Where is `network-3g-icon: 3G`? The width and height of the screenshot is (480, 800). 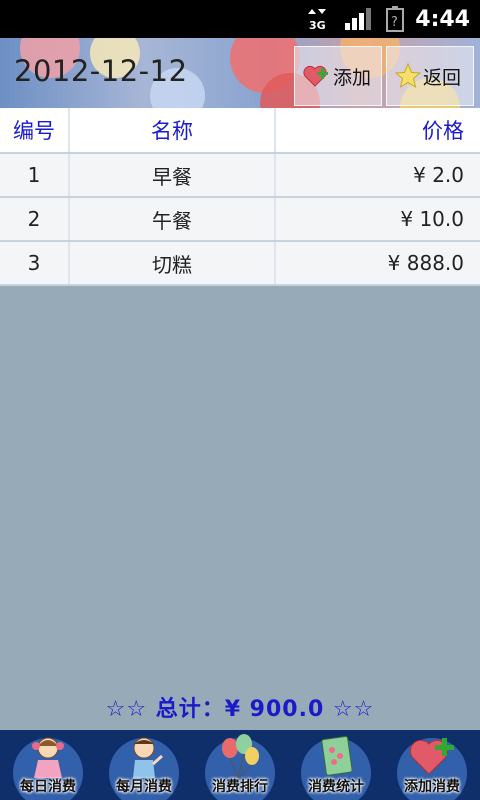
network-3g-icon: 3G is located at coordinates (320, 19).